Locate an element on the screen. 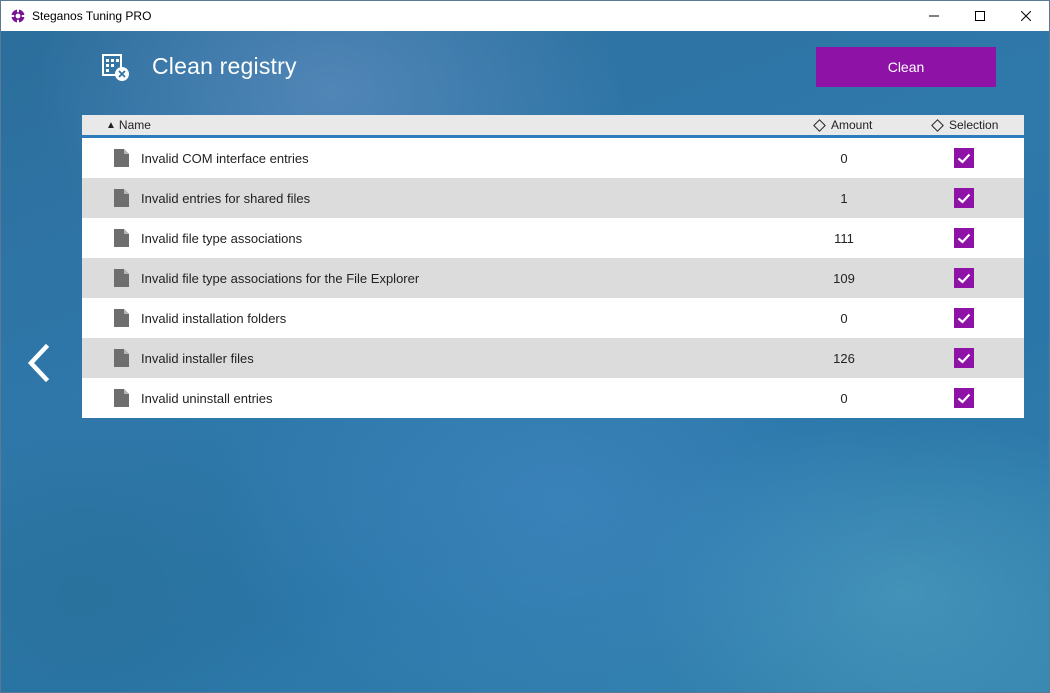 This screenshot has height=693, width=1050. table-row: Invalid COM interface entries 0 is located at coordinates (553, 158).